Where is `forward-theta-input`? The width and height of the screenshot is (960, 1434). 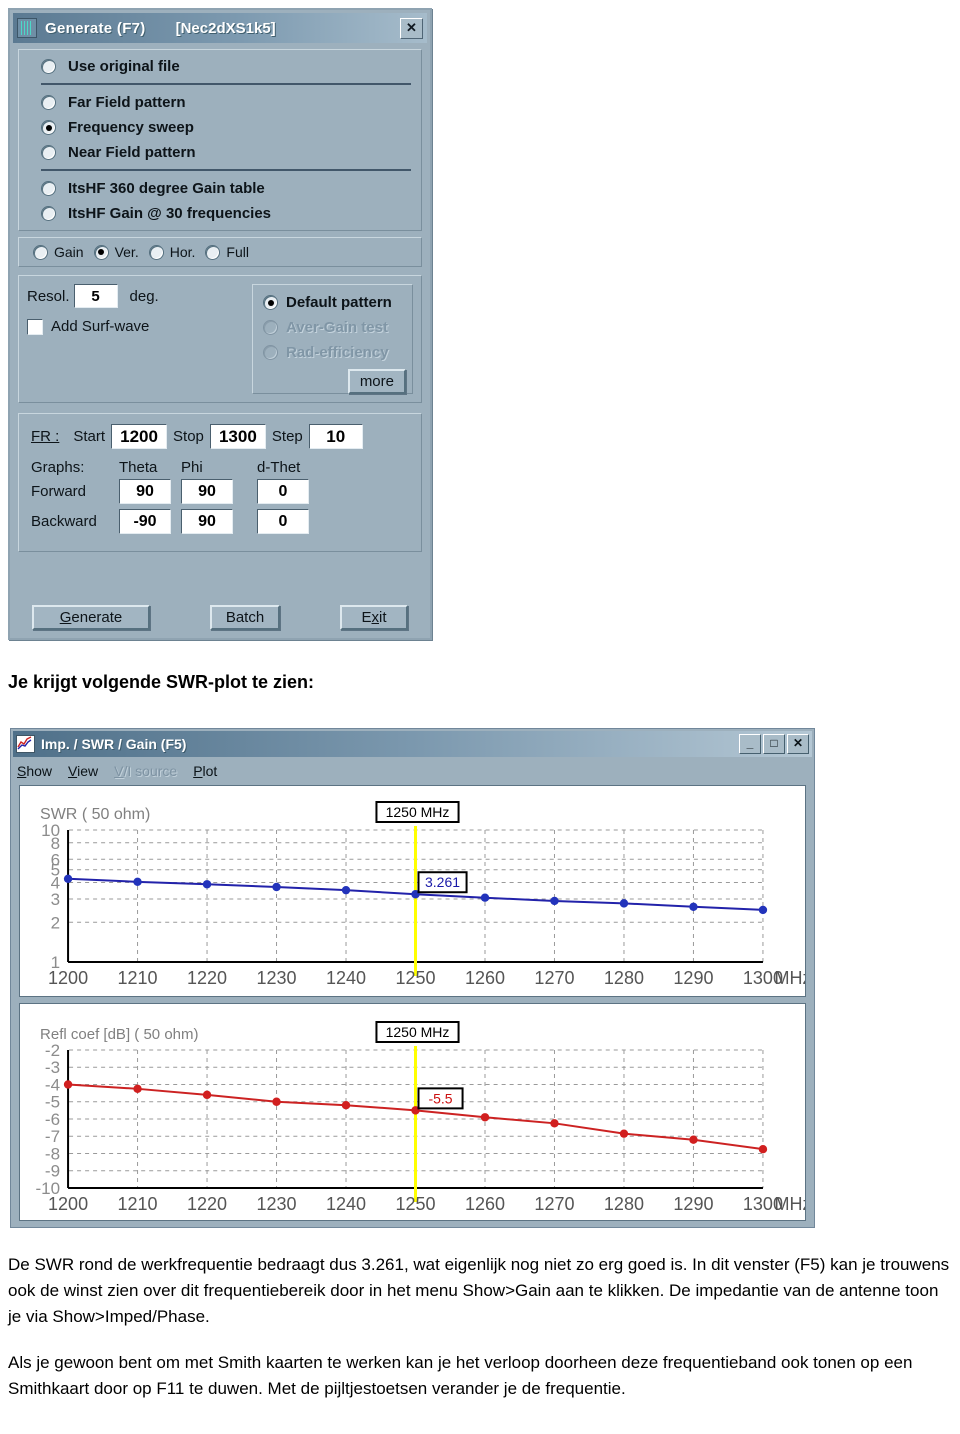
forward-theta-input is located at coordinates (145, 491).